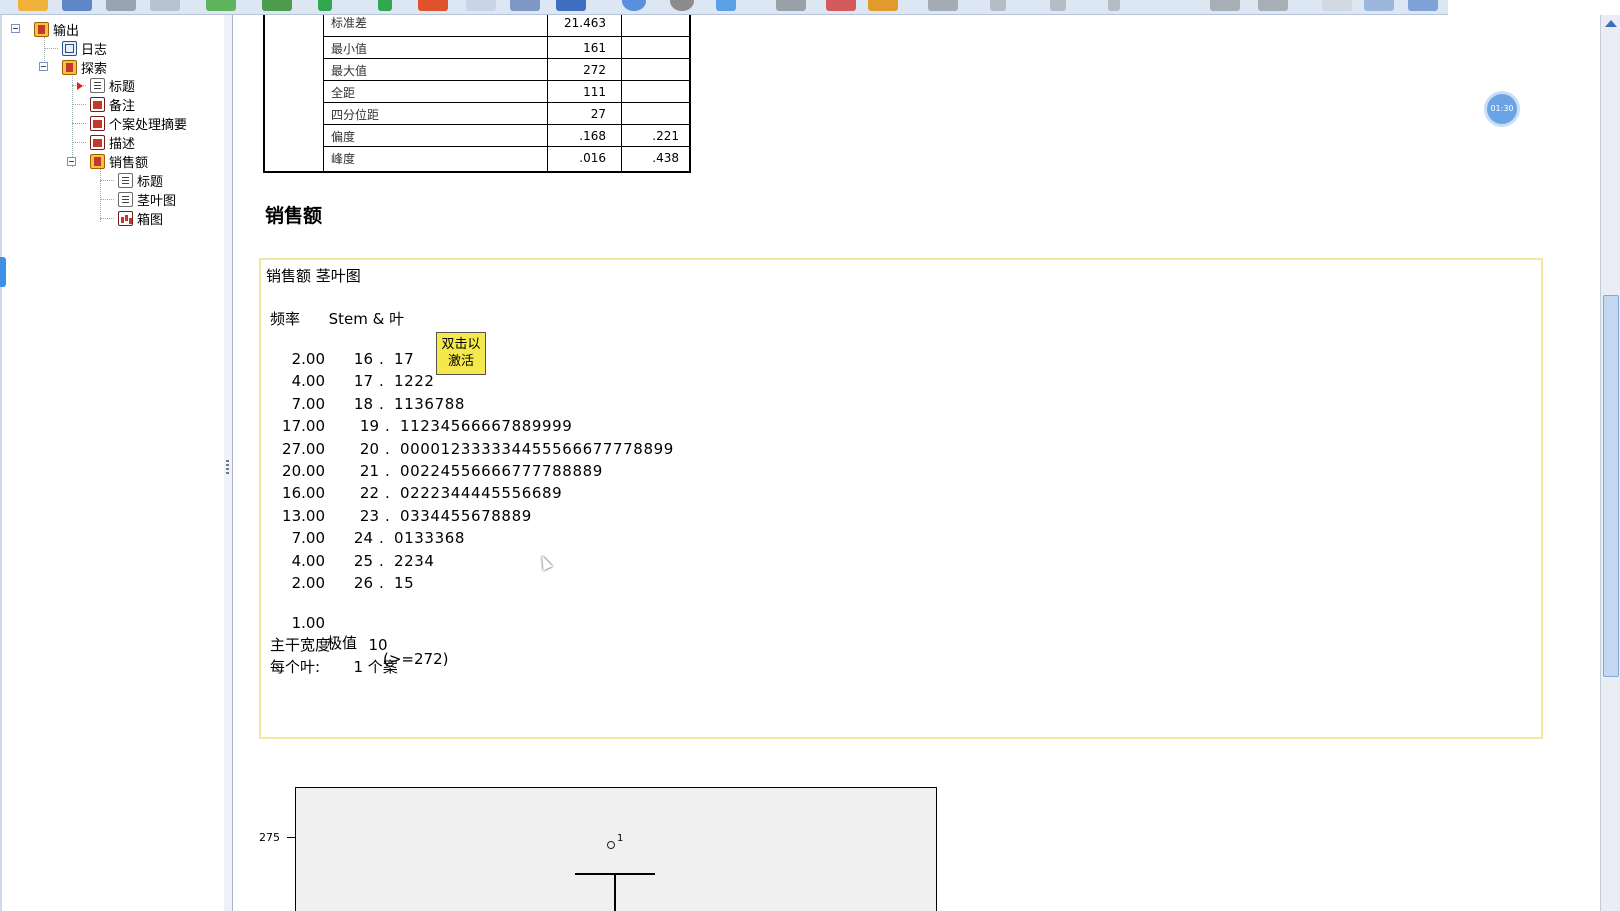  I want to click on collapse-sales-toggle, so click(71, 161).